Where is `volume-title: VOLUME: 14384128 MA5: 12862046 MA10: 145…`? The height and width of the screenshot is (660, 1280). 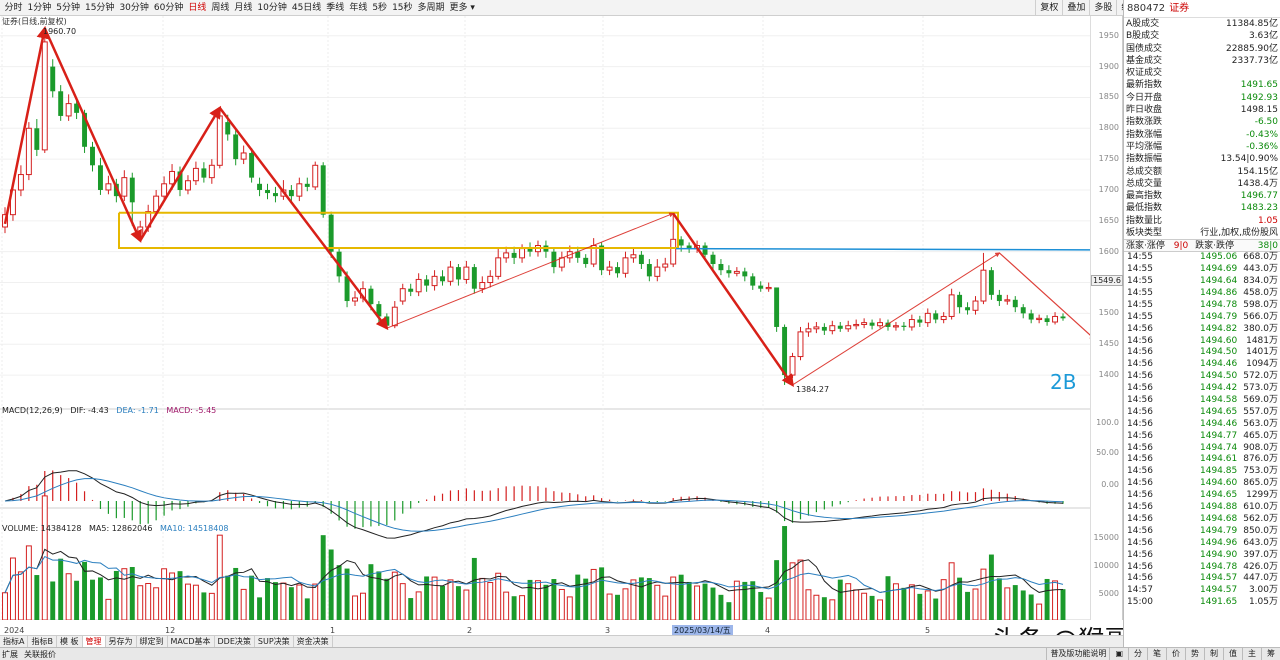
volume-title: VOLUME: 14384128 MA5: 12862046 MA10: 145… is located at coordinates (118, 528).